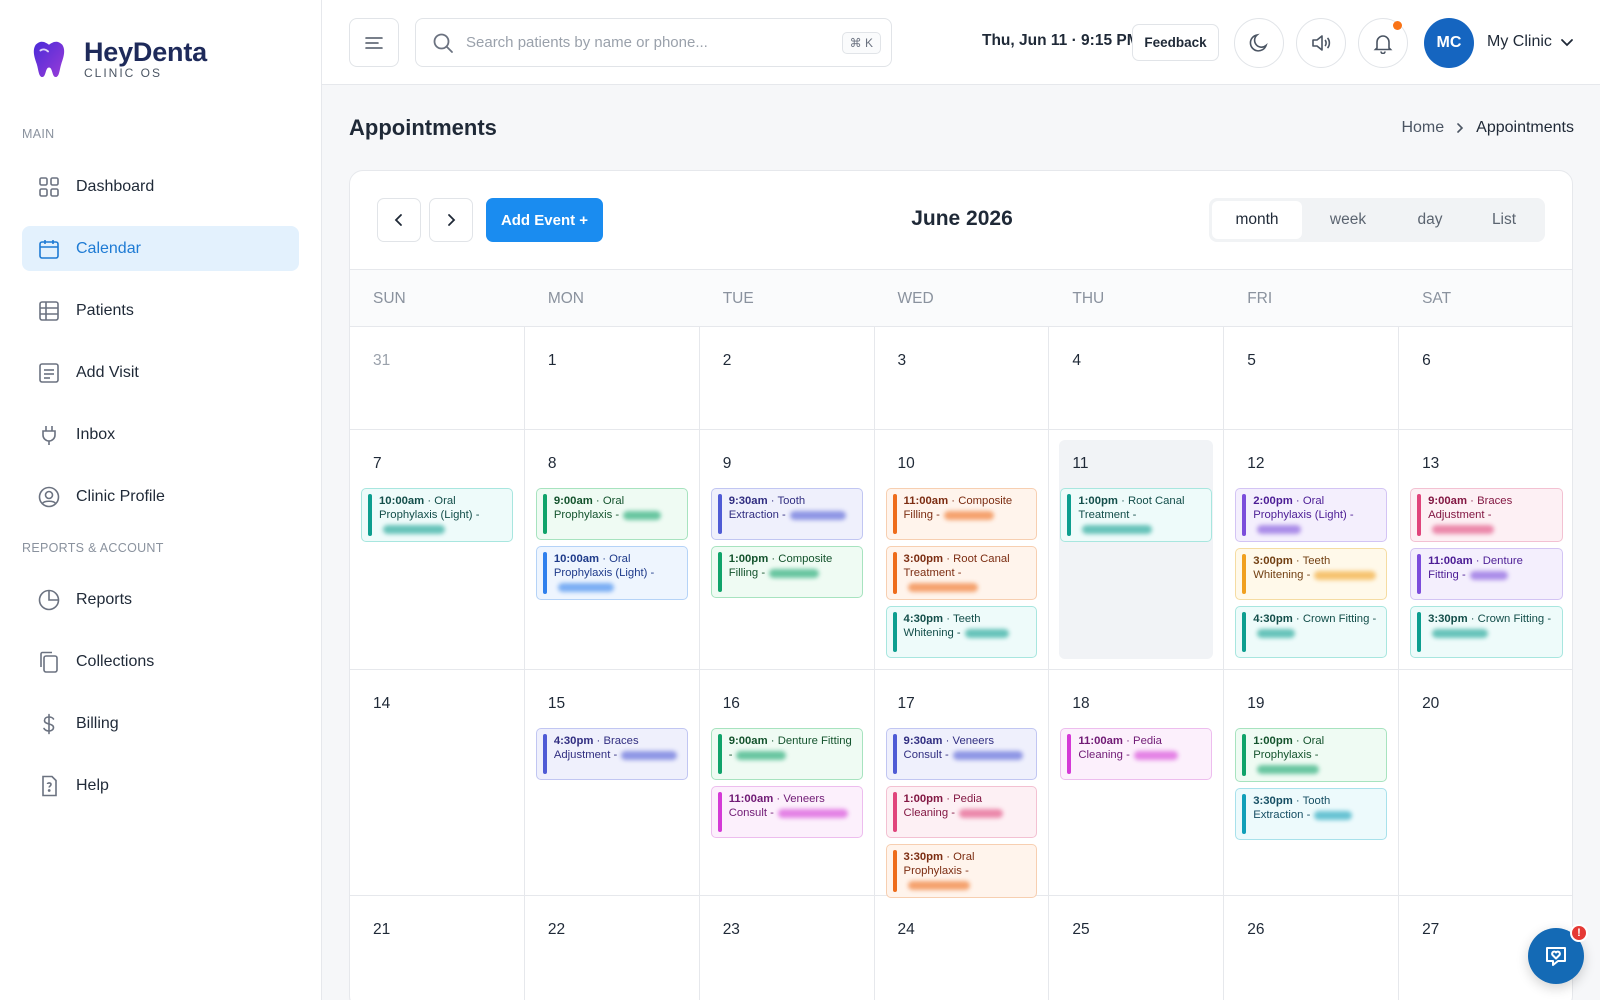  I want to click on support-chat-button: !, so click(1558, 954).